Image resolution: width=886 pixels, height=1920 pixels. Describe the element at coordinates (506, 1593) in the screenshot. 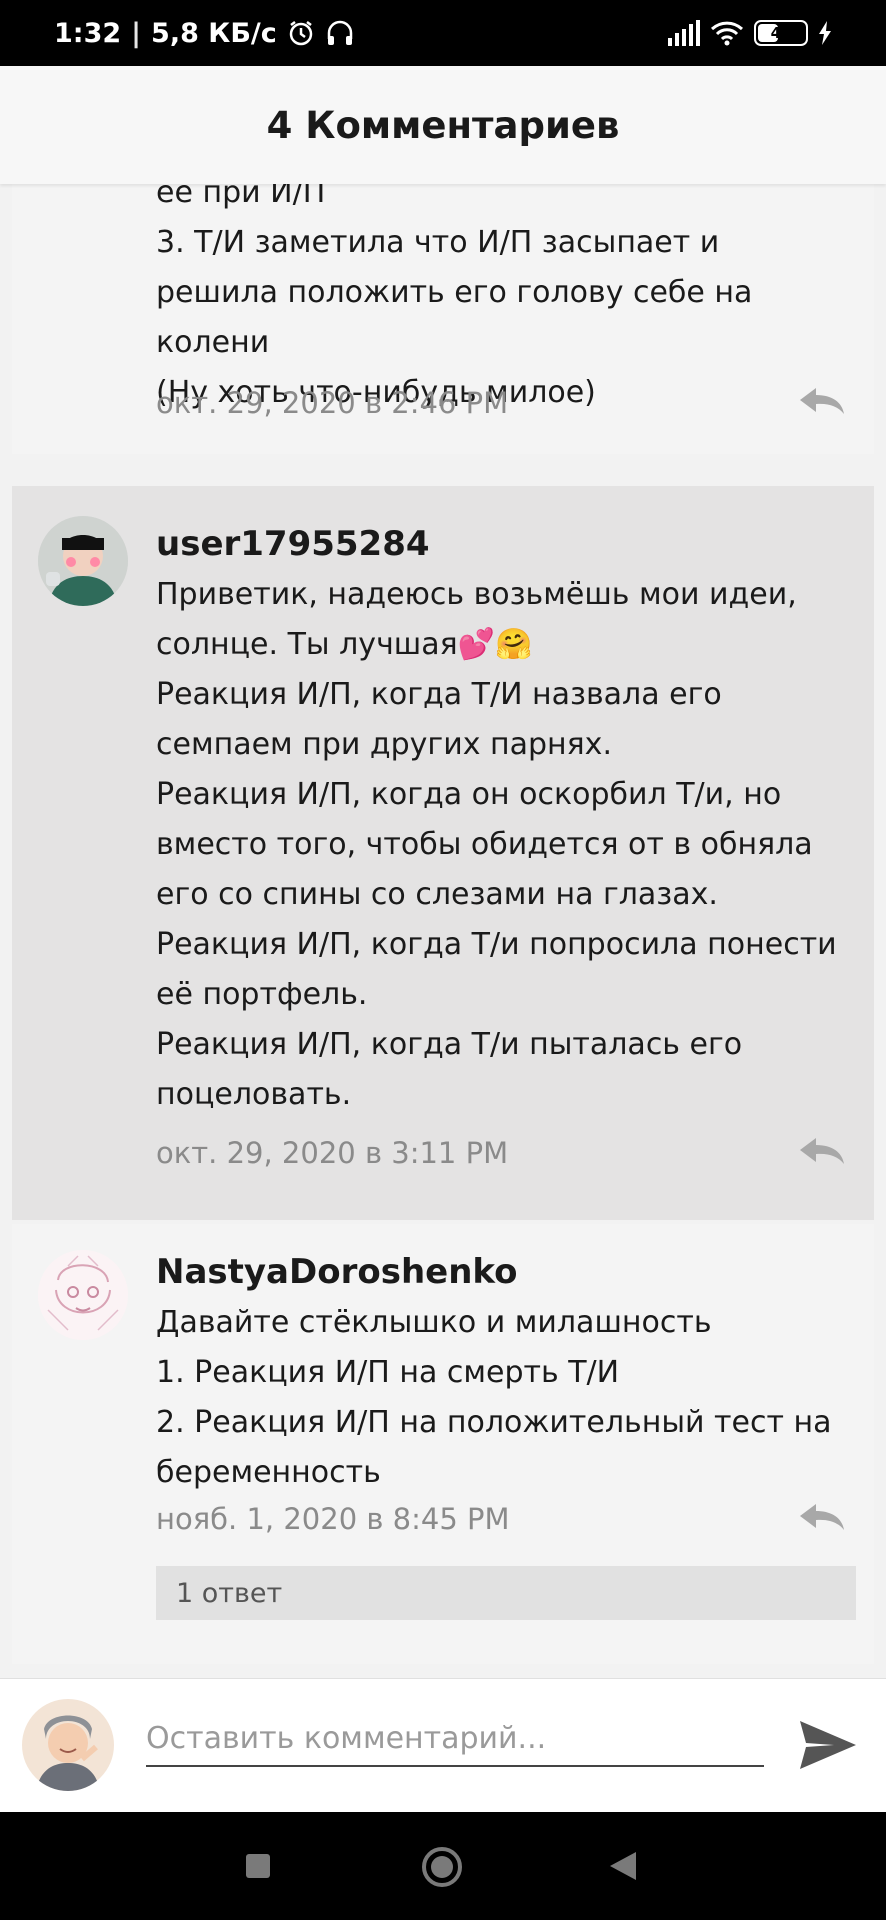

I see `replies-button: 1 ответ` at that location.